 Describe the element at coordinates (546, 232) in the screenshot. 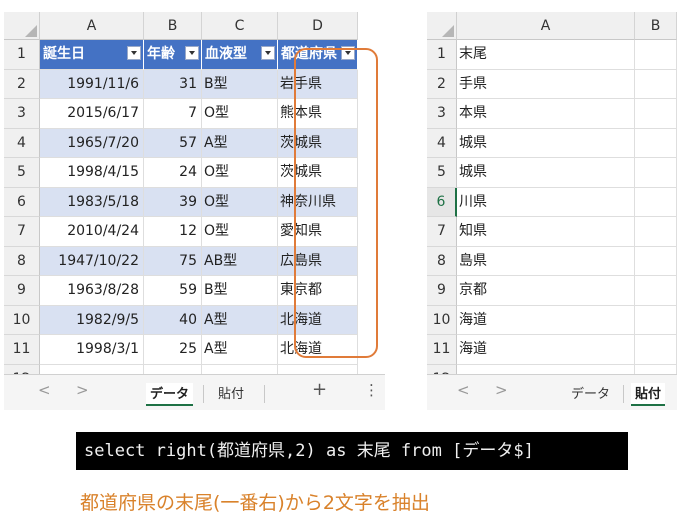

I see `cell-a: 知県` at that location.